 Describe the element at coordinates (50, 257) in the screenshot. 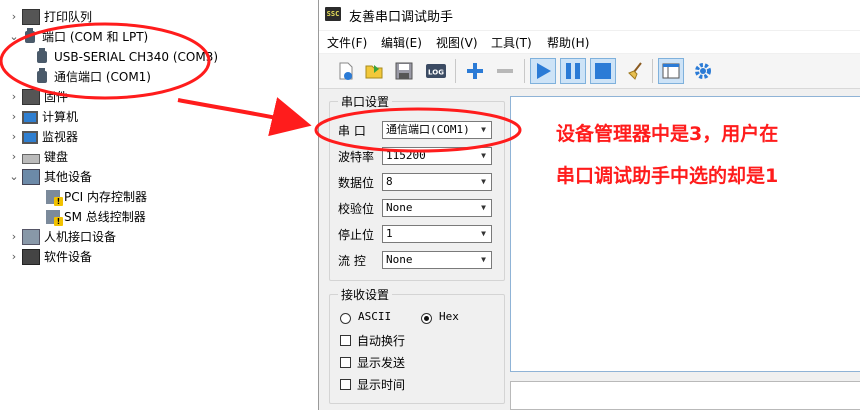

I see `tree-item-software-devices: › 软件设备` at that location.